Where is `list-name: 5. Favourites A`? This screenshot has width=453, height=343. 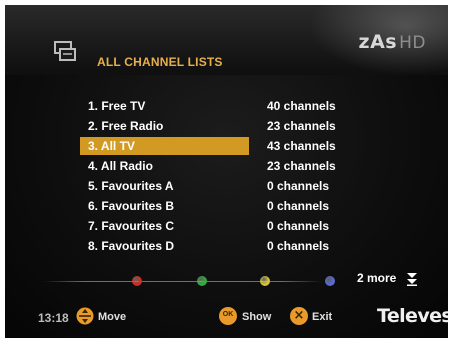
list-name: 5. Favourites A is located at coordinates (131, 186).